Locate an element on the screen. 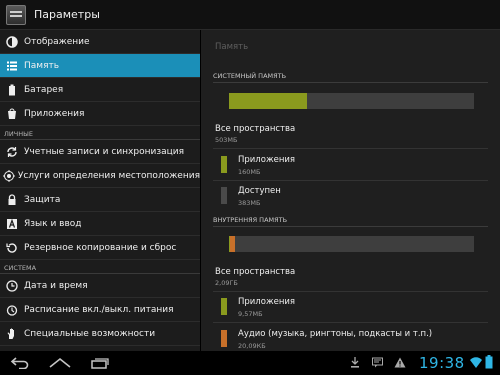 Image resolution: width=500 pixels, height=375 pixels. sidebar-item-location: Услуги определения местоположения is located at coordinates (100, 176).